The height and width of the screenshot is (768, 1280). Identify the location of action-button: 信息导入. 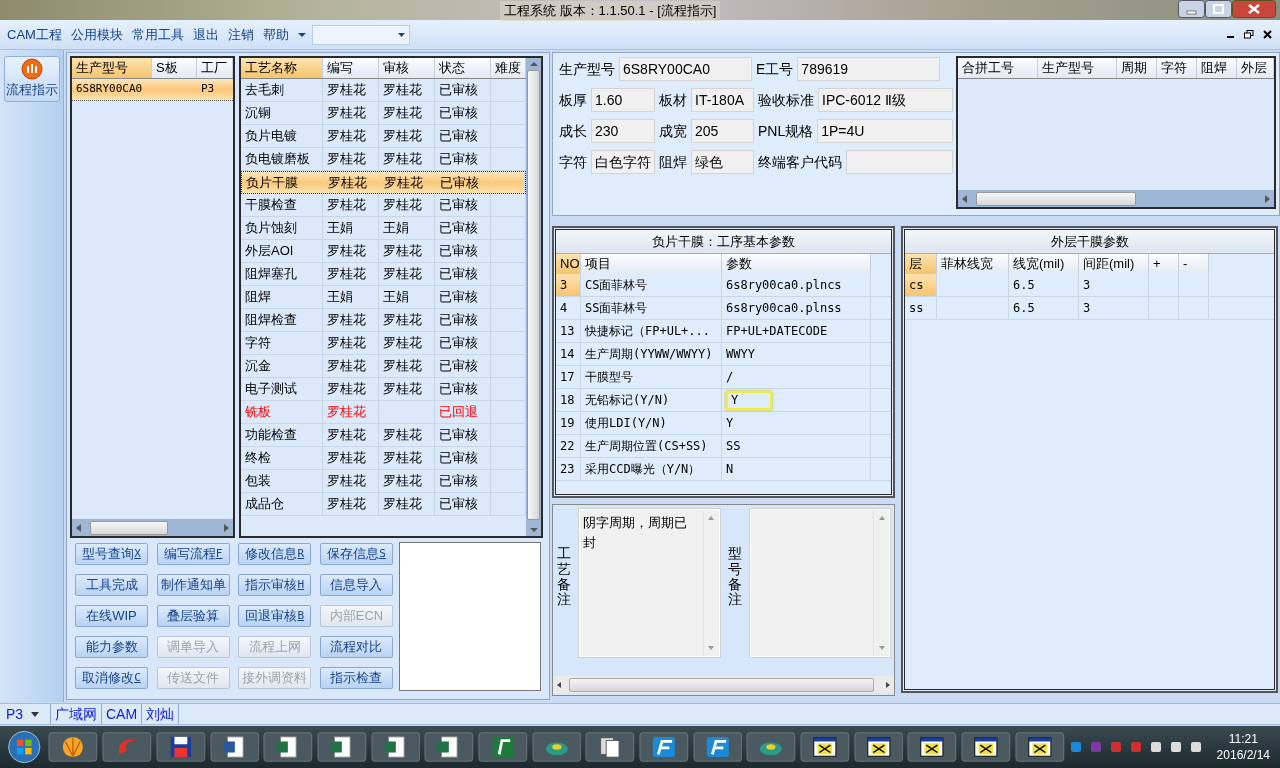
(356, 585).